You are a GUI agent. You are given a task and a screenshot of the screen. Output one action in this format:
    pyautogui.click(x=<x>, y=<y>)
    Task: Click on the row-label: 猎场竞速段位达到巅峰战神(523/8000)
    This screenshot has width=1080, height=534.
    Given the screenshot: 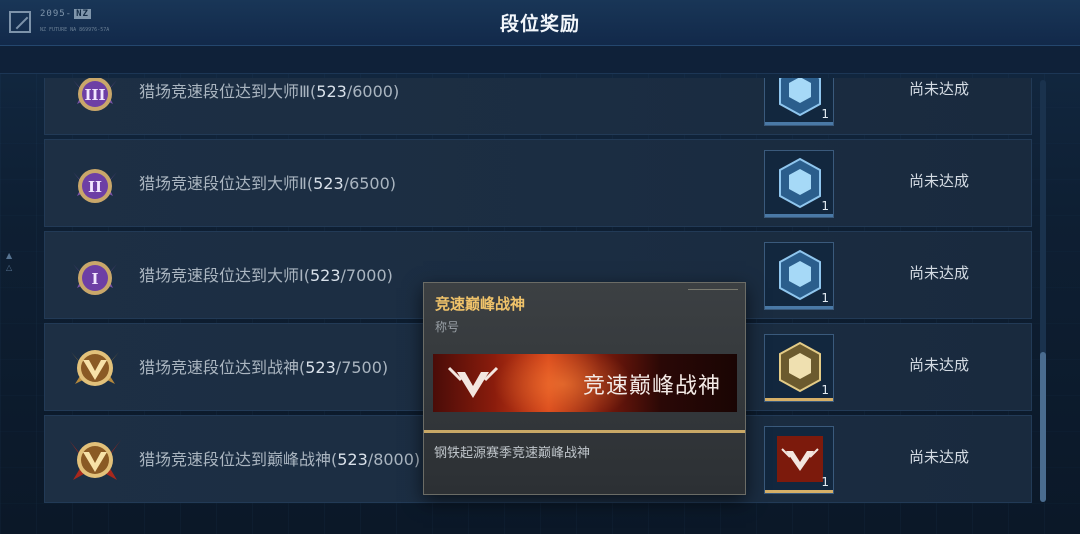 What is the action you would take?
    pyautogui.click(x=280, y=459)
    